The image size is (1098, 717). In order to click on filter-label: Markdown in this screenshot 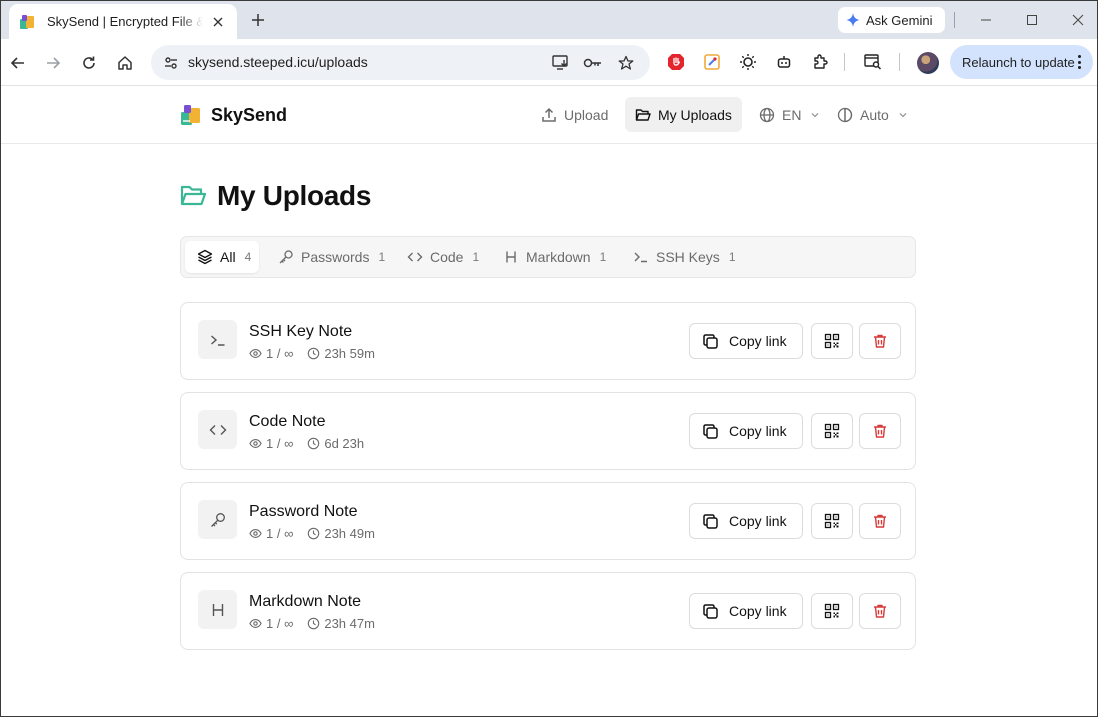, I will do `click(558, 257)`.